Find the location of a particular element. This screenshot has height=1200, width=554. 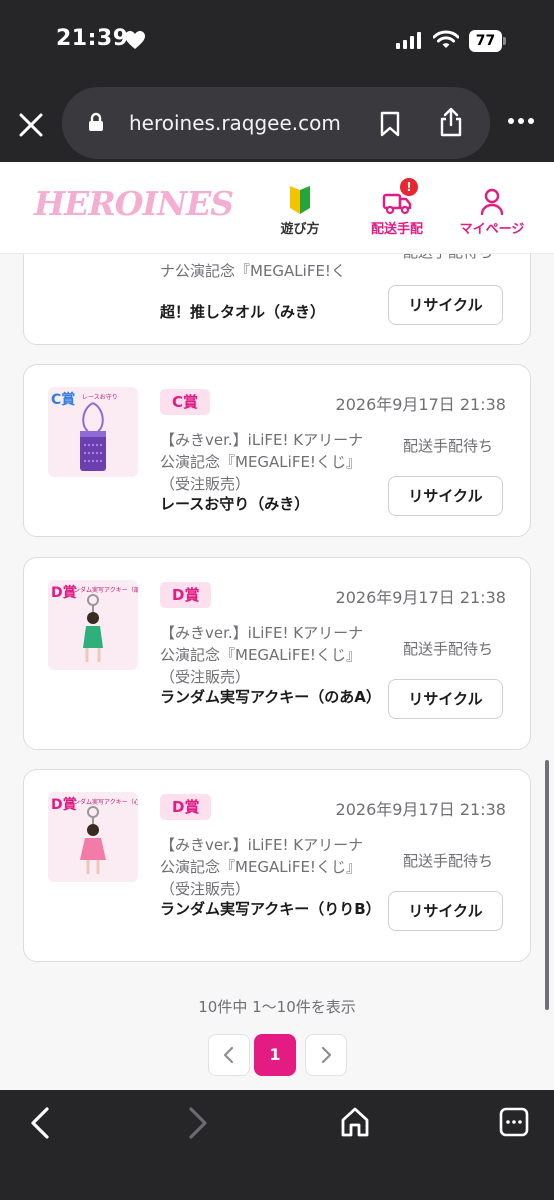

prize-thumbnail: D賞 ランダム実写アクキー（部屋のあA） is located at coordinates (93, 625).